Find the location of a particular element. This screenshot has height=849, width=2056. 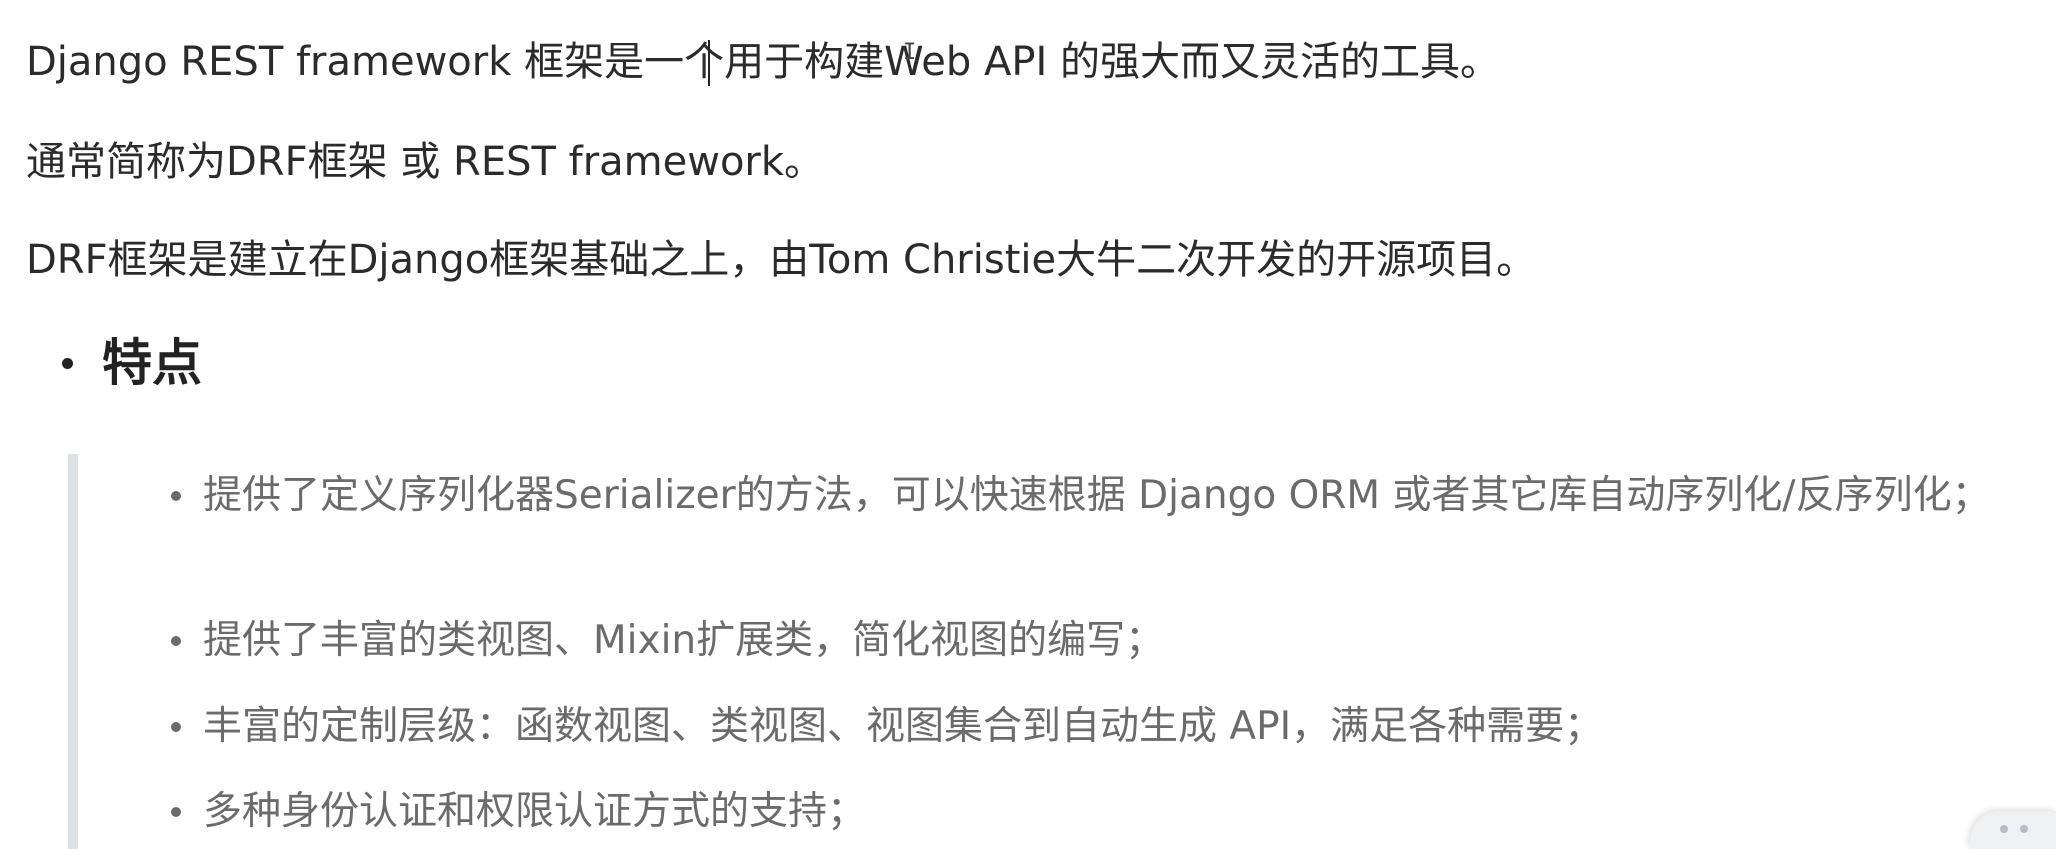

list-item: 提供了丰富的类视图、Mixin扩展类，简化视图的编写； is located at coordinates (1099, 641).